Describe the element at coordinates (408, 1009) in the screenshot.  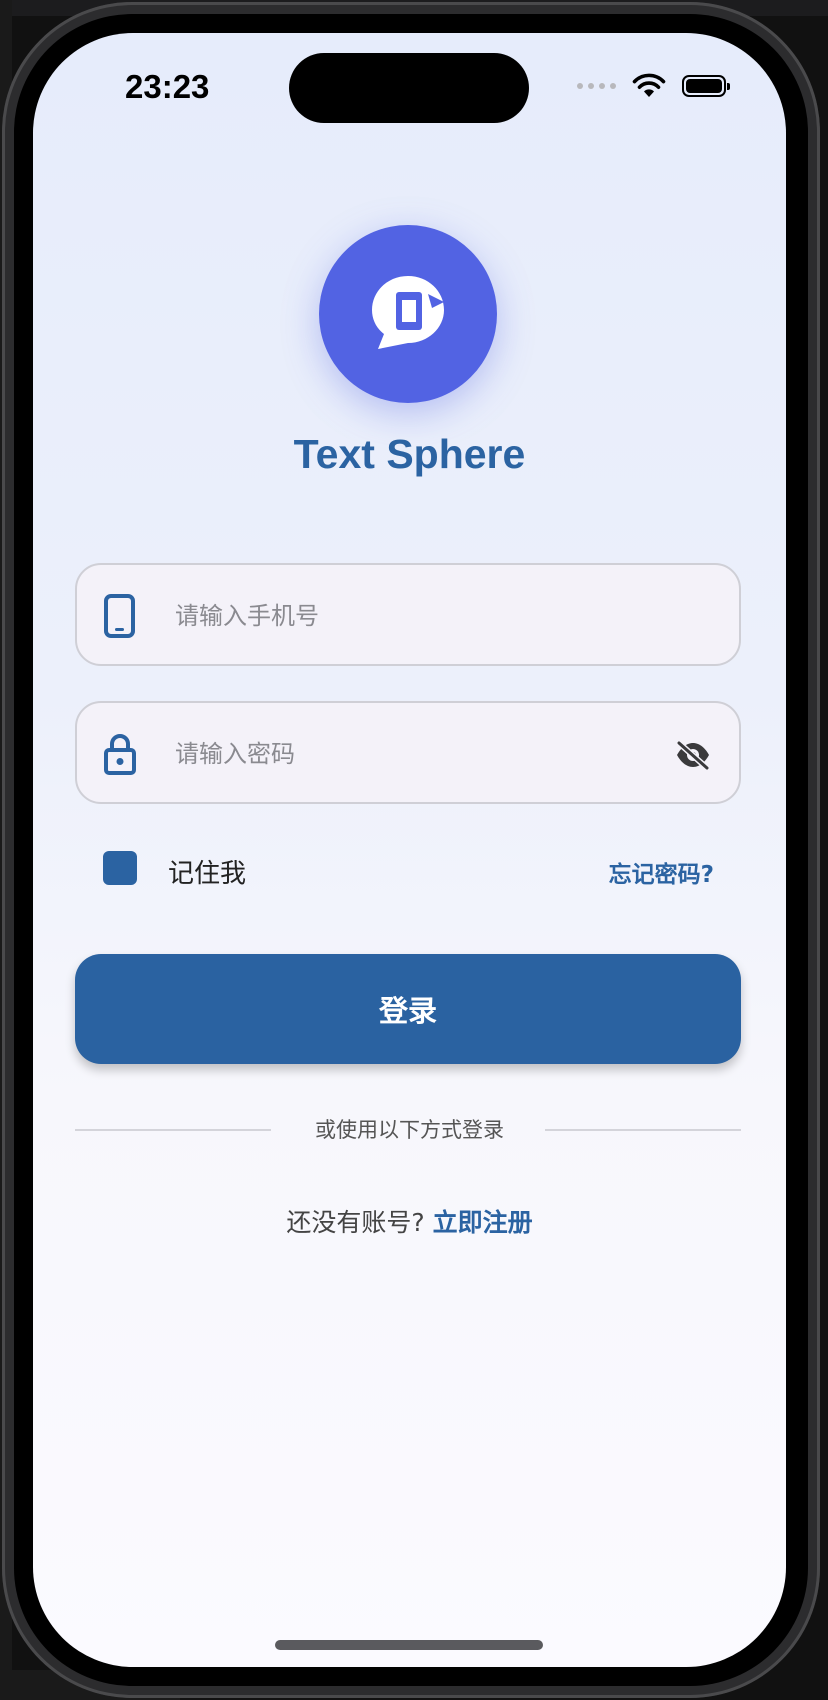
I see `login-button: 登录` at that location.